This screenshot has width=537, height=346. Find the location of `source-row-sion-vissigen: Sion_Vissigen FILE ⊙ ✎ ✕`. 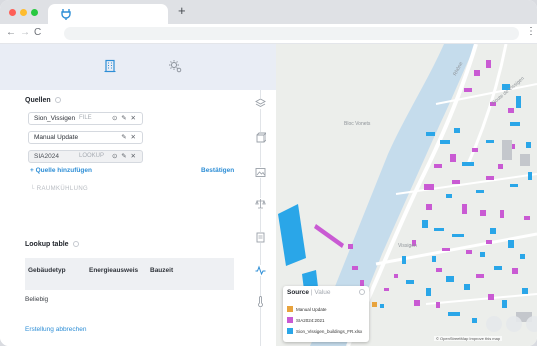

source-row-sion-vissigen: Sion_Vissigen FILE ⊙ ✎ ✕ is located at coordinates (85, 118).